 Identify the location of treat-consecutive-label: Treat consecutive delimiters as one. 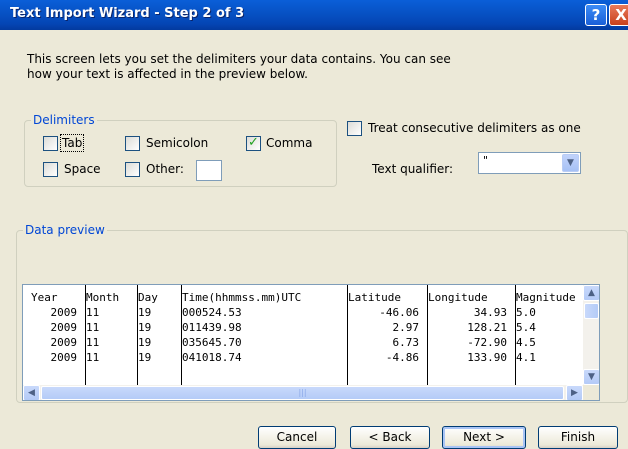
(474, 128).